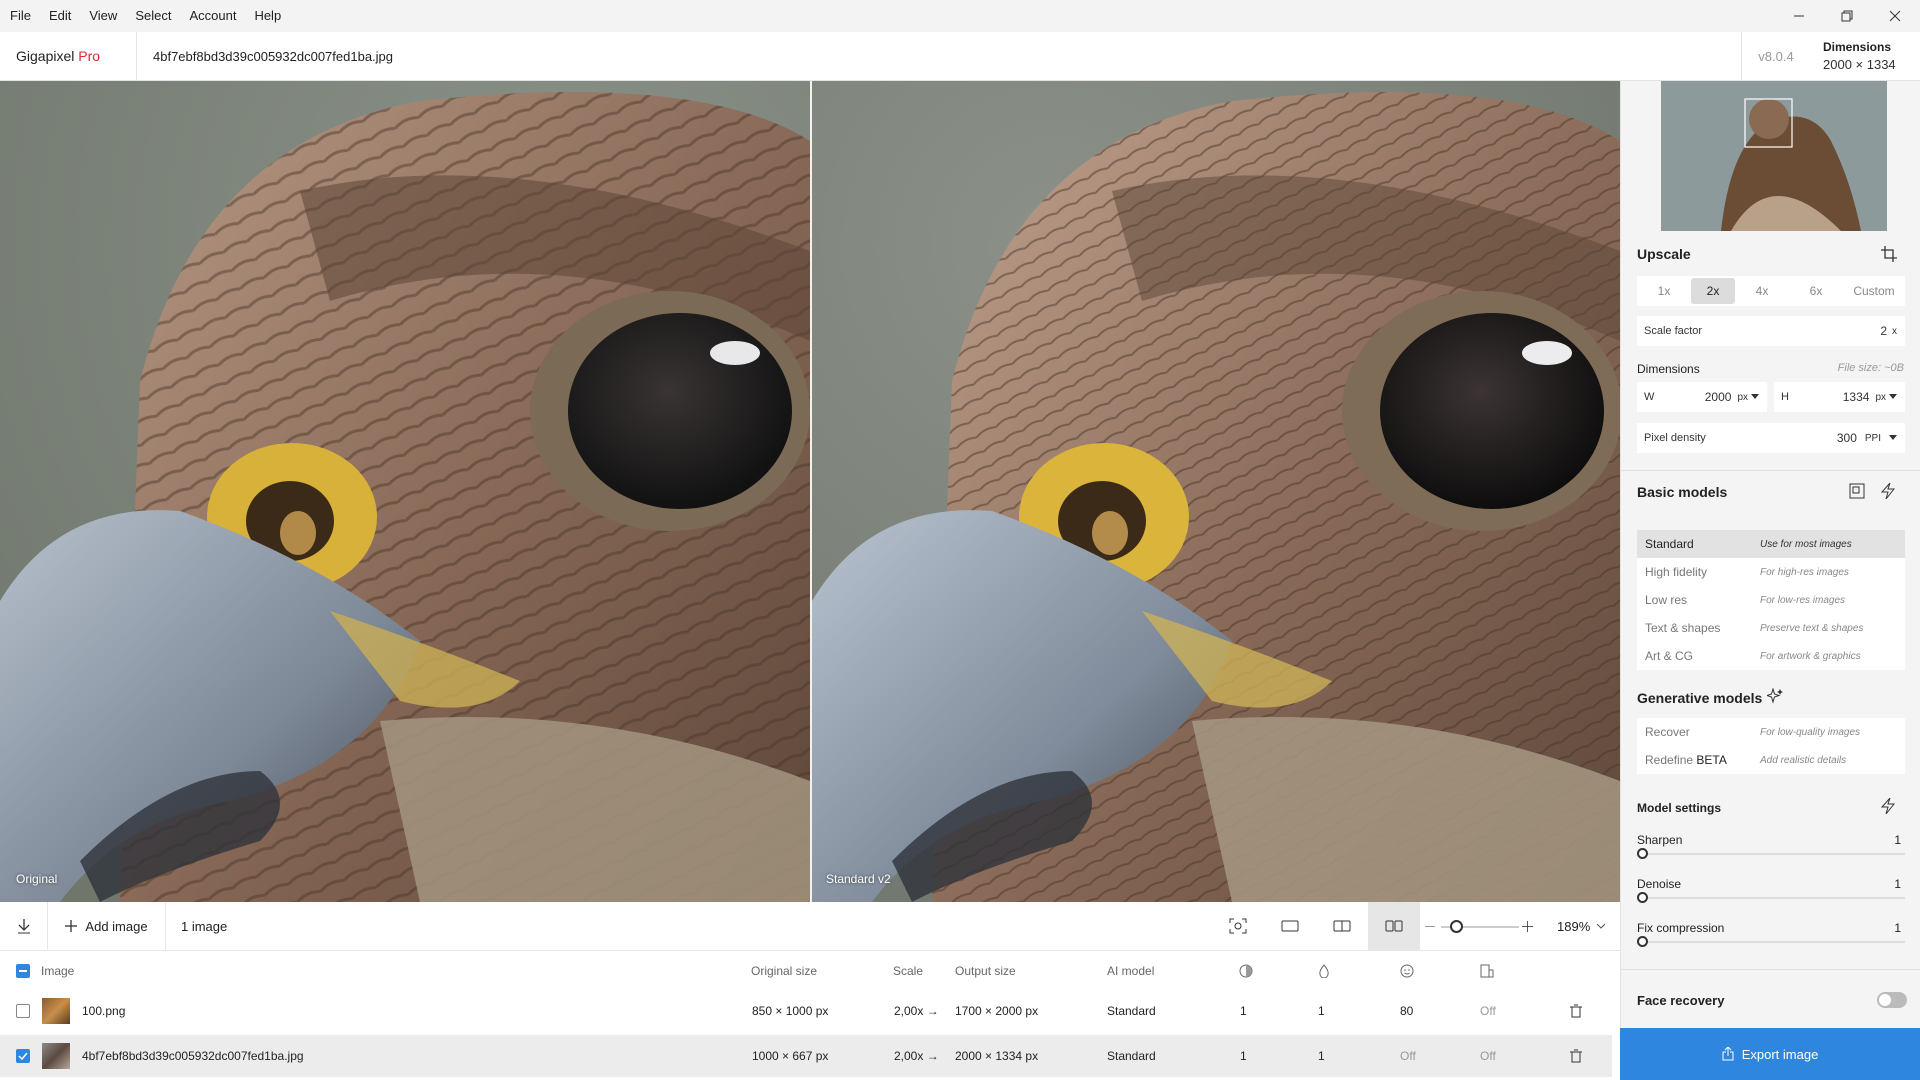 The width and height of the screenshot is (1920, 1080). I want to click on model-recover: Recover For low-quality images, so click(1771, 732).